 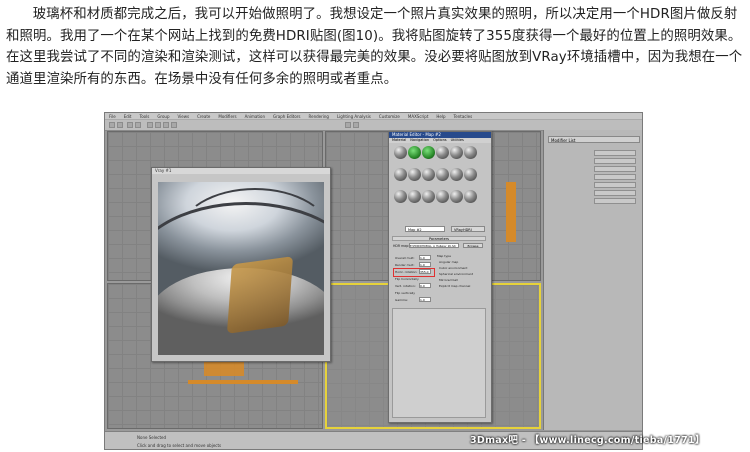 I want to click on watermark: 3Dmax吧 - 【www.linecg.com/tieba/1771】, so click(x=587, y=440).